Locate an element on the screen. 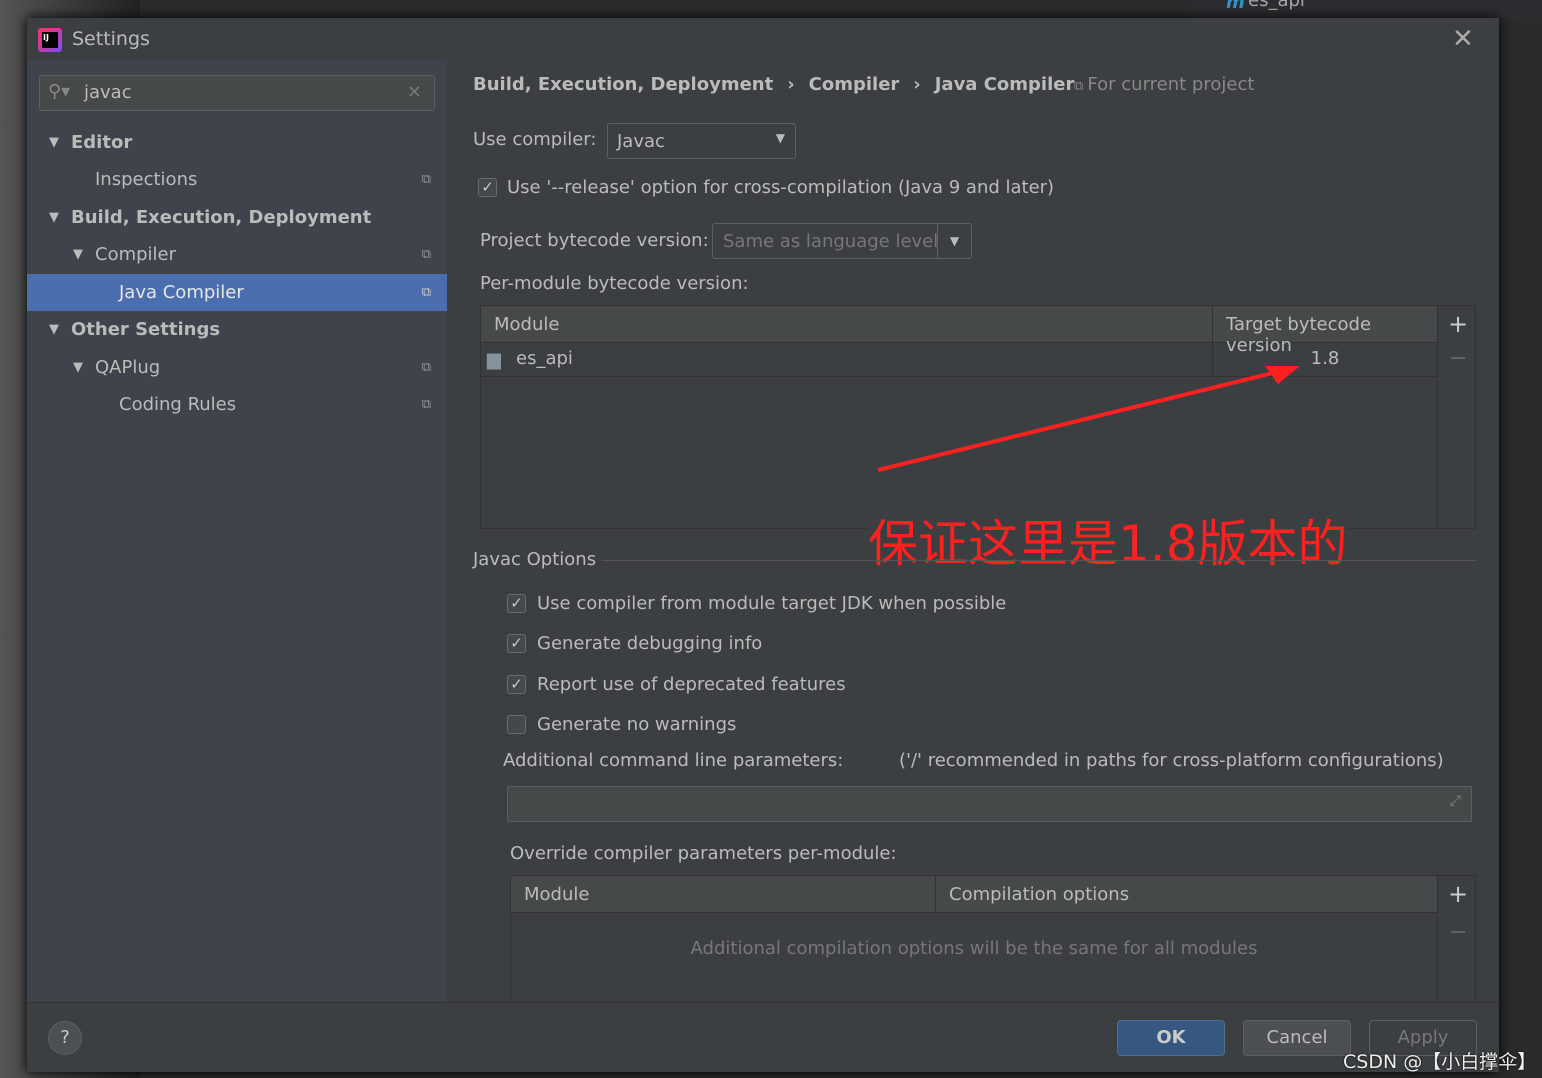 The height and width of the screenshot is (1078, 1542). sidebar-item-label: Build, Execution, Deployment is located at coordinates (221, 217).